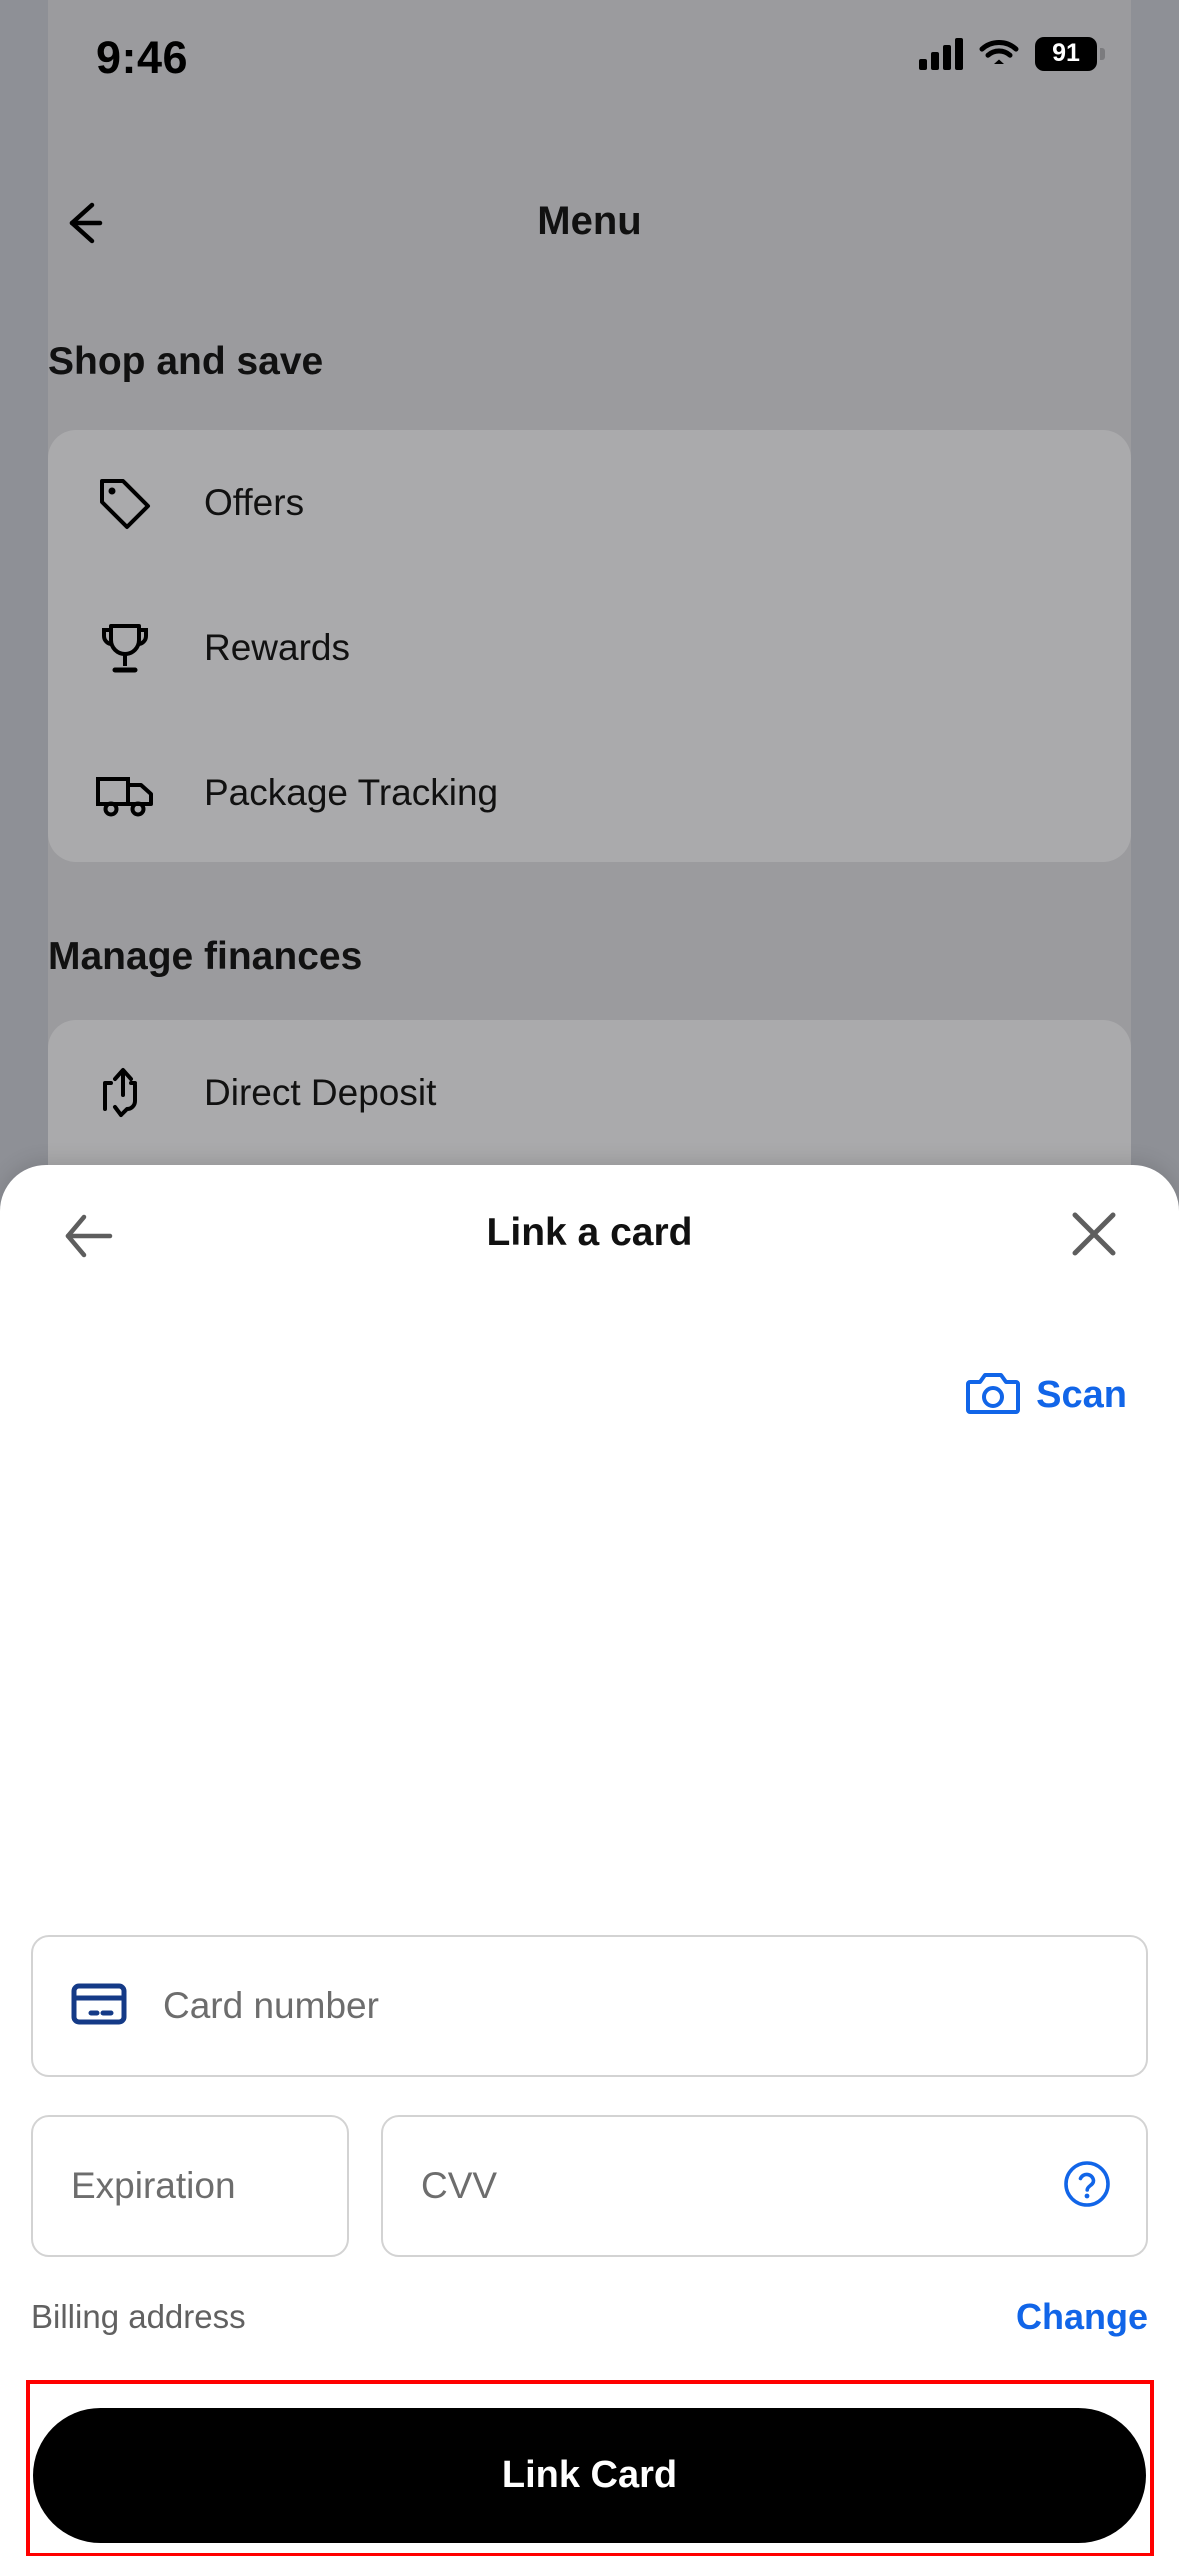 Image resolution: width=1179 pixels, height=2556 pixels. I want to click on card-number-input: Card number, so click(589, 2006).